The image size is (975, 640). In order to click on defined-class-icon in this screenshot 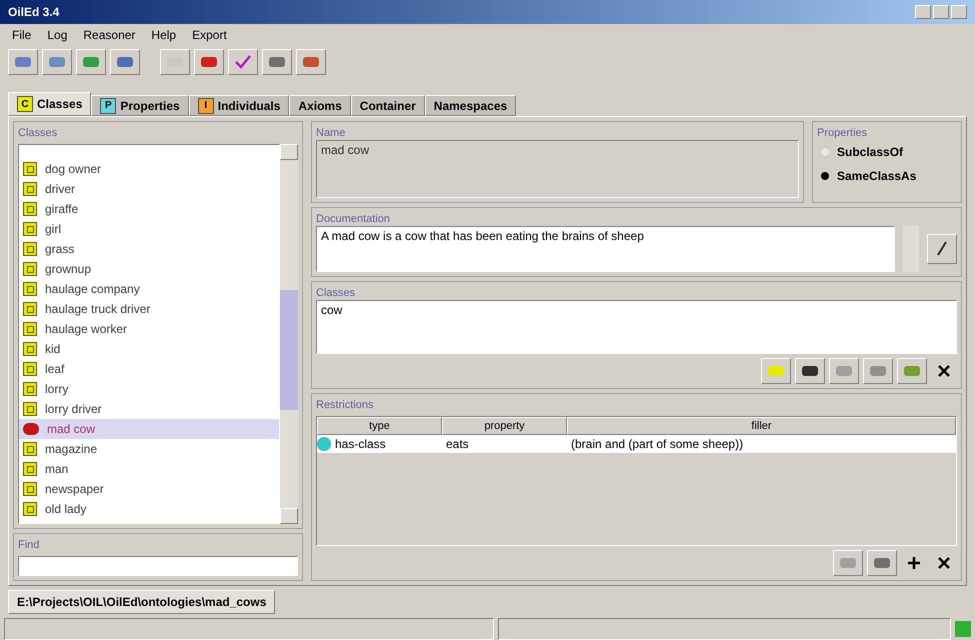, I will do `click(31, 429)`.